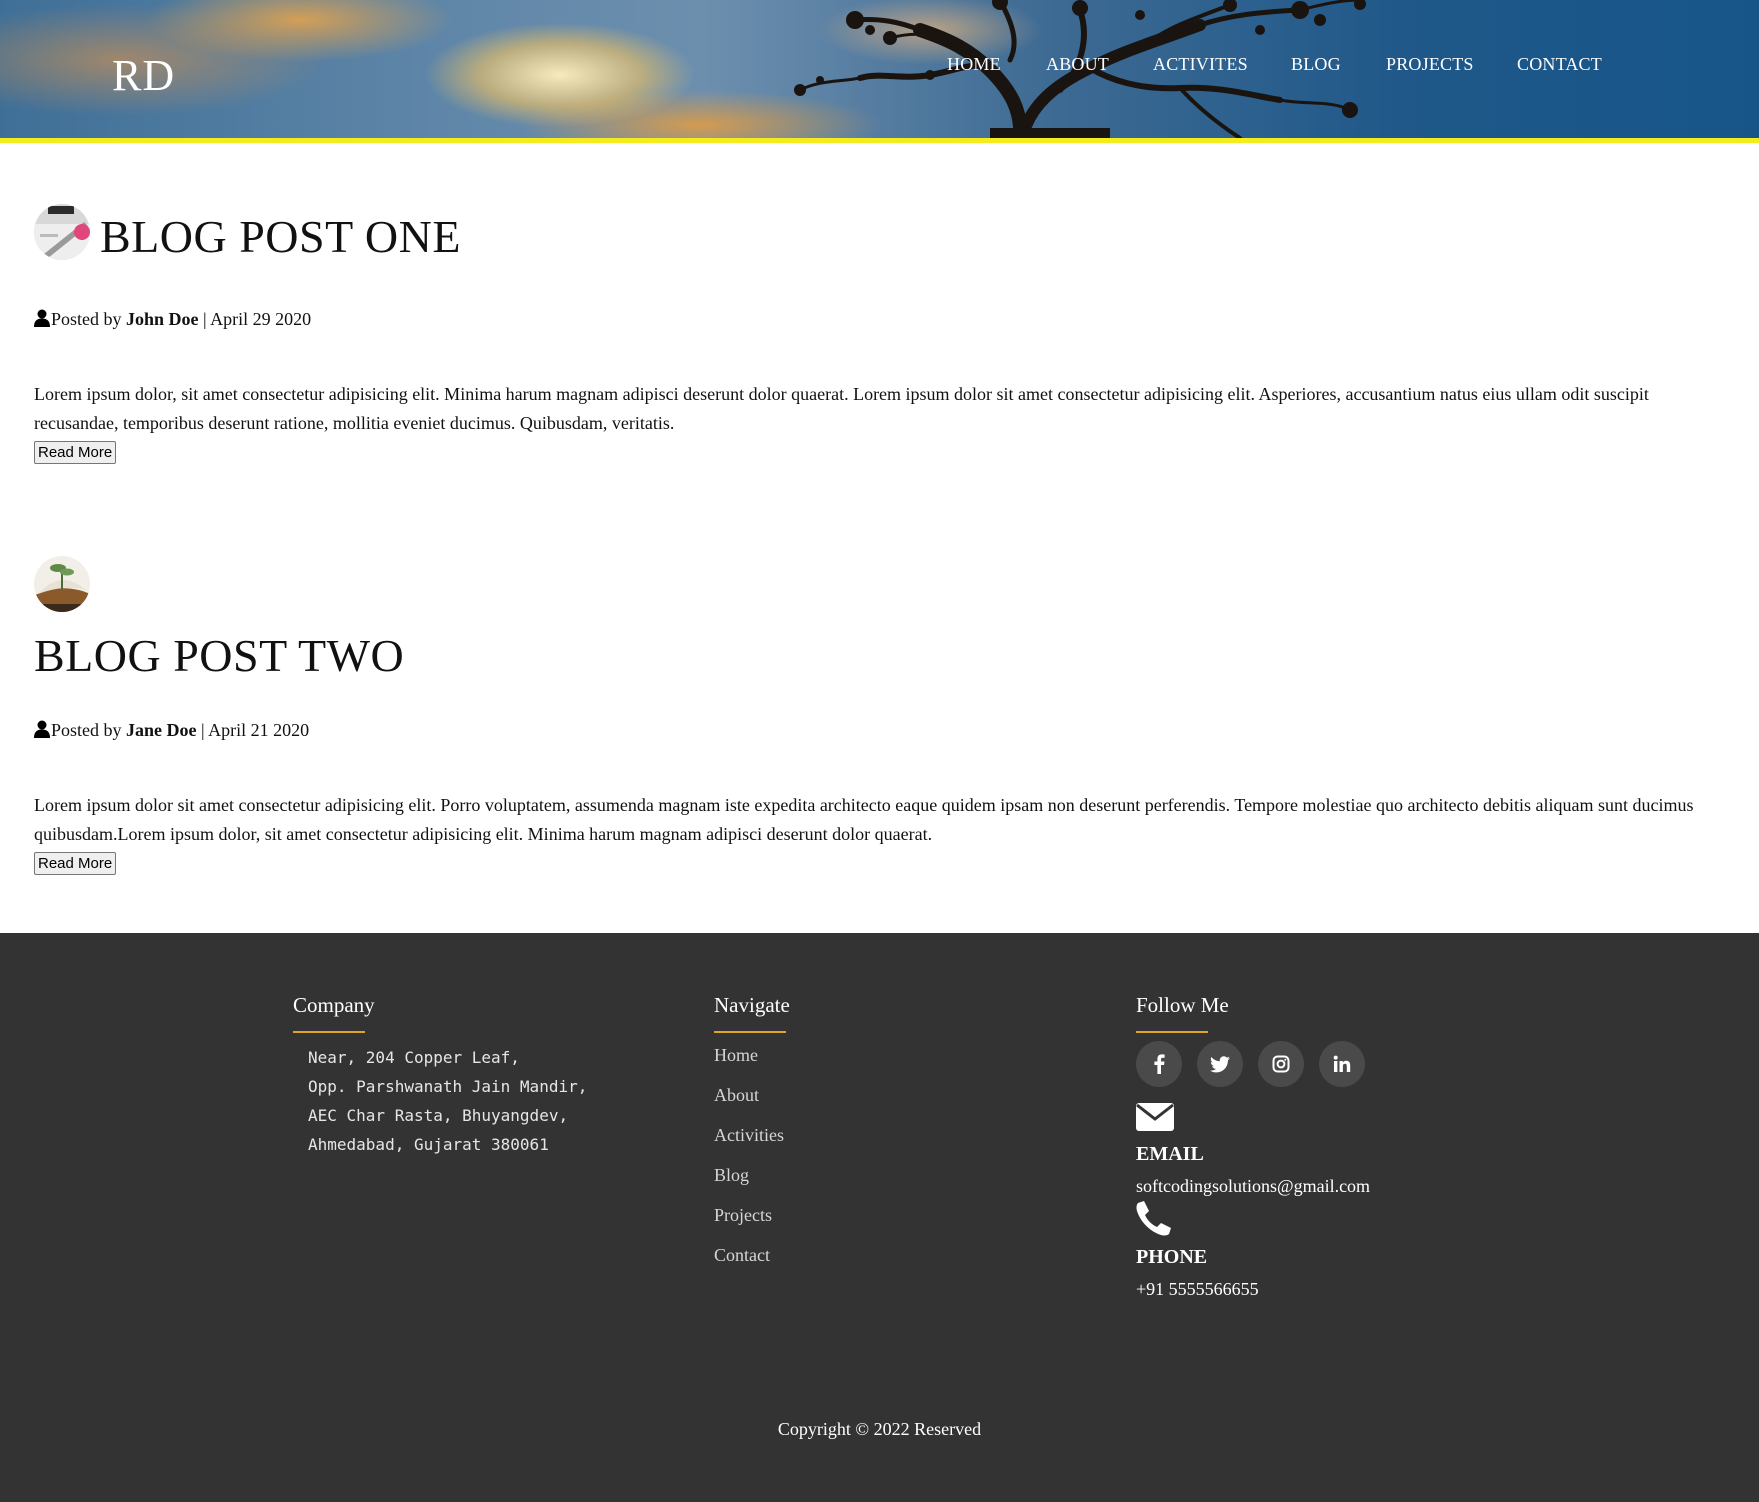 The width and height of the screenshot is (1759, 1502). I want to click on phone-icon, so click(1153, 1218).